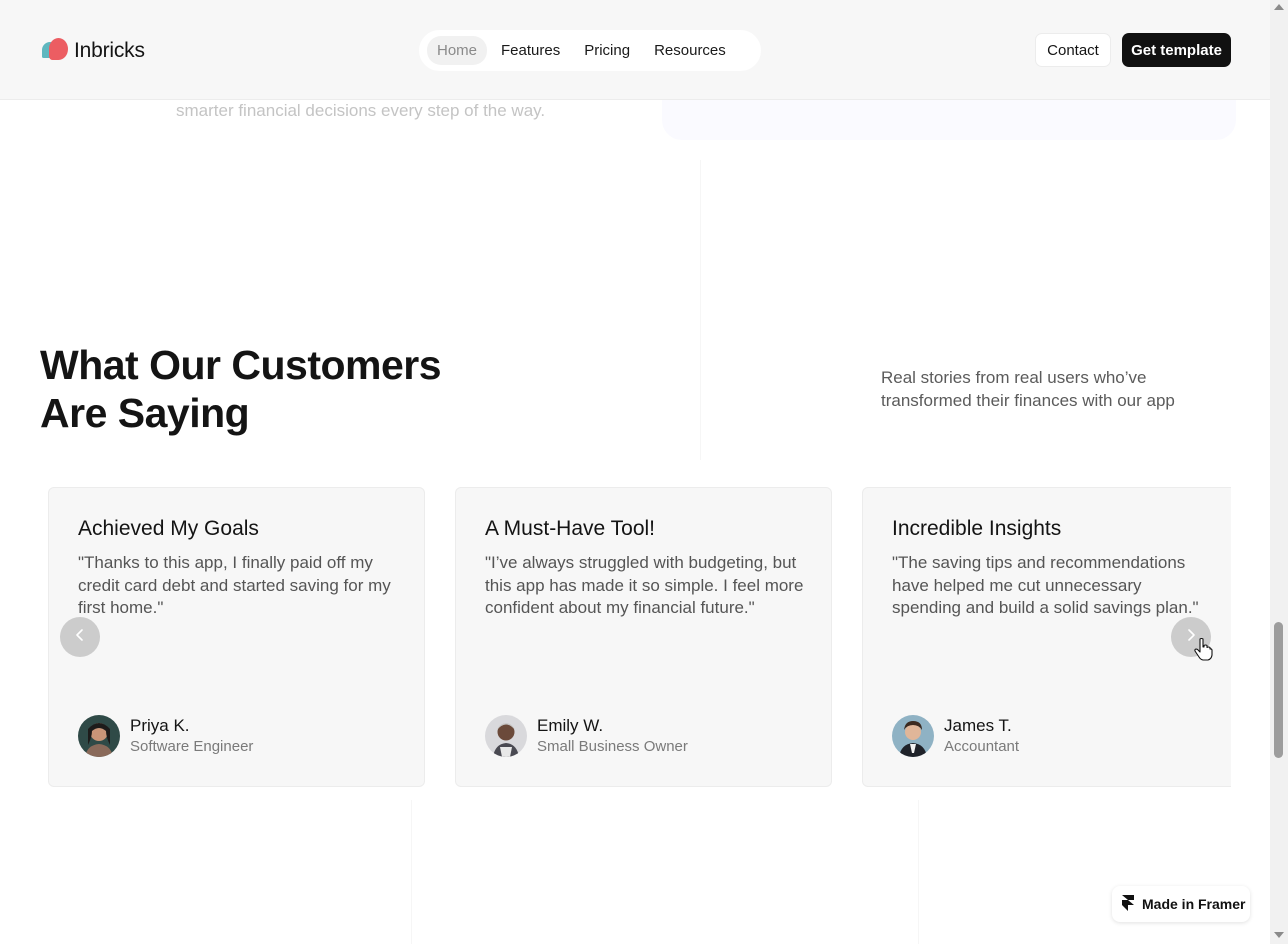 This screenshot has height=944, width=1288. Describe the element at coordinates (109, 50) in the screenshot. I see `brand-name: Inbricks` at that location.